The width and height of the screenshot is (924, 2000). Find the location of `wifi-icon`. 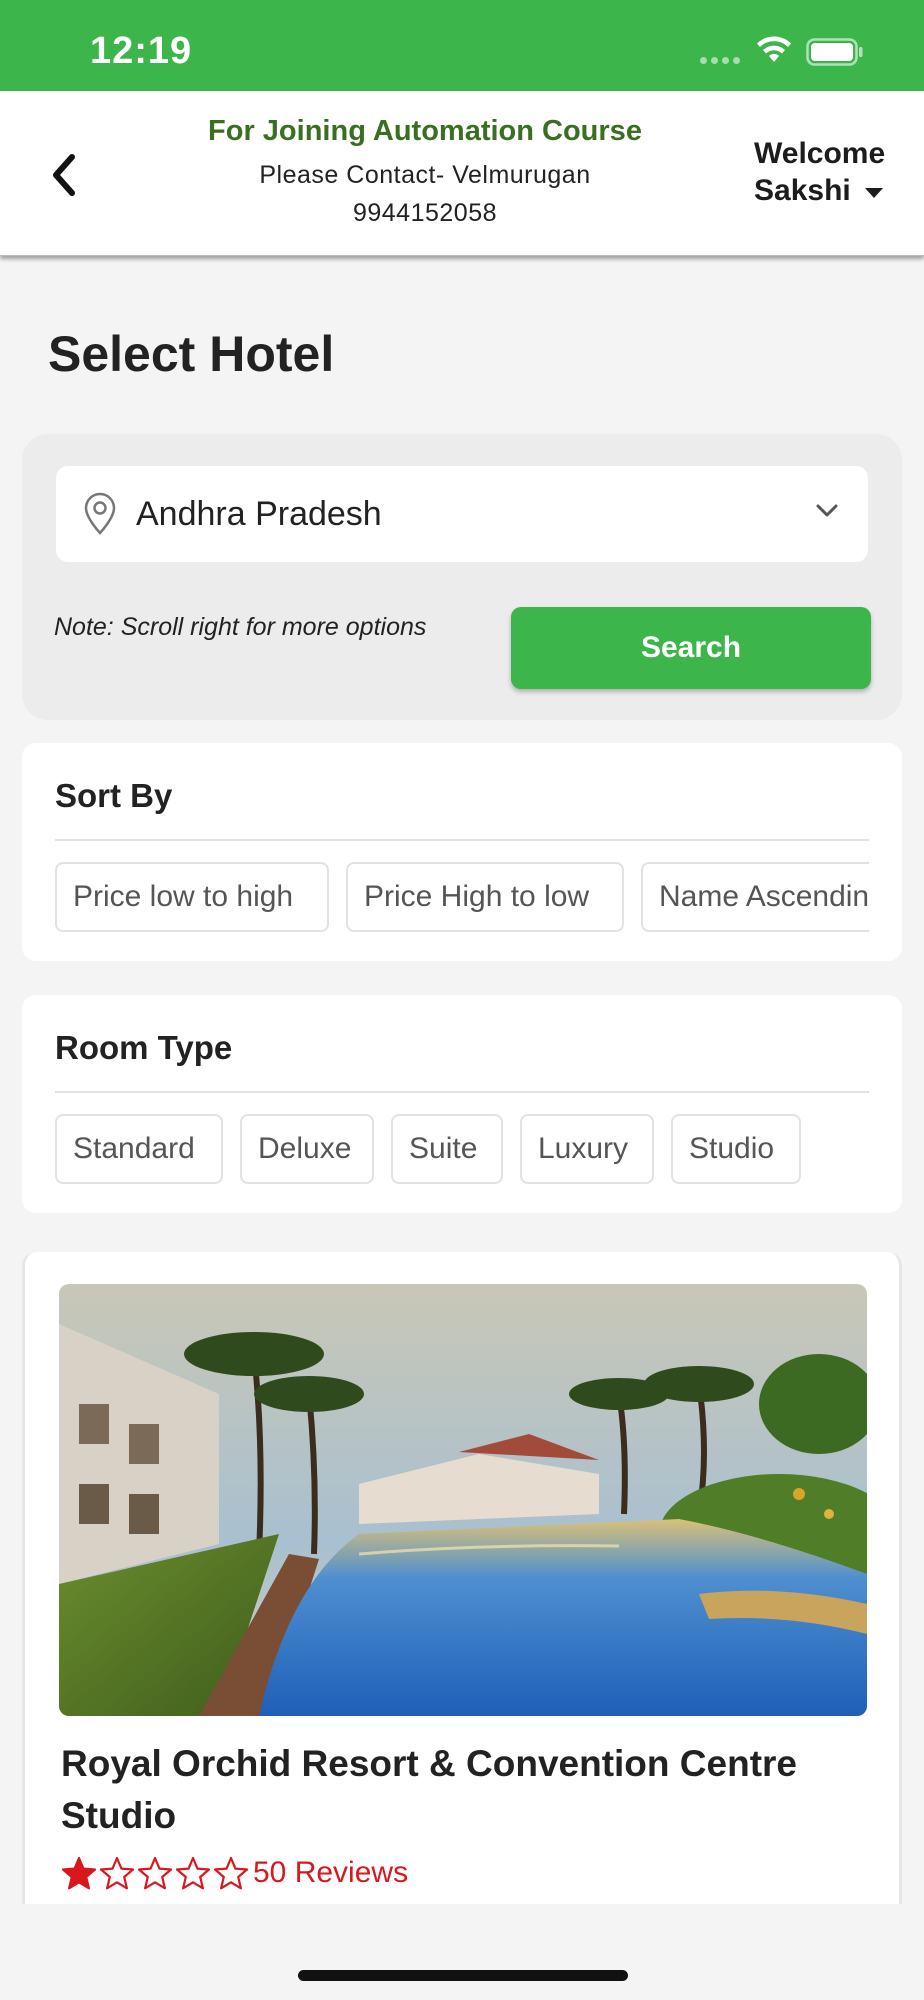

wifi-icon is located at coordinates (774, 49).